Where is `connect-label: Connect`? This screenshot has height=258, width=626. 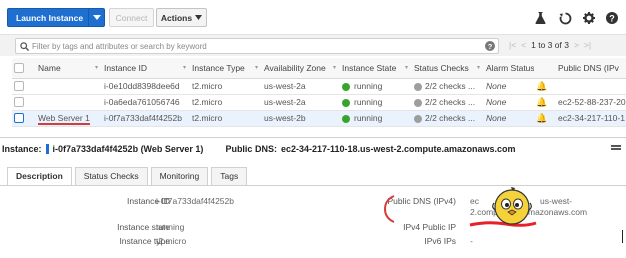 connect-label: Connect is located at coordinates (131, 17).